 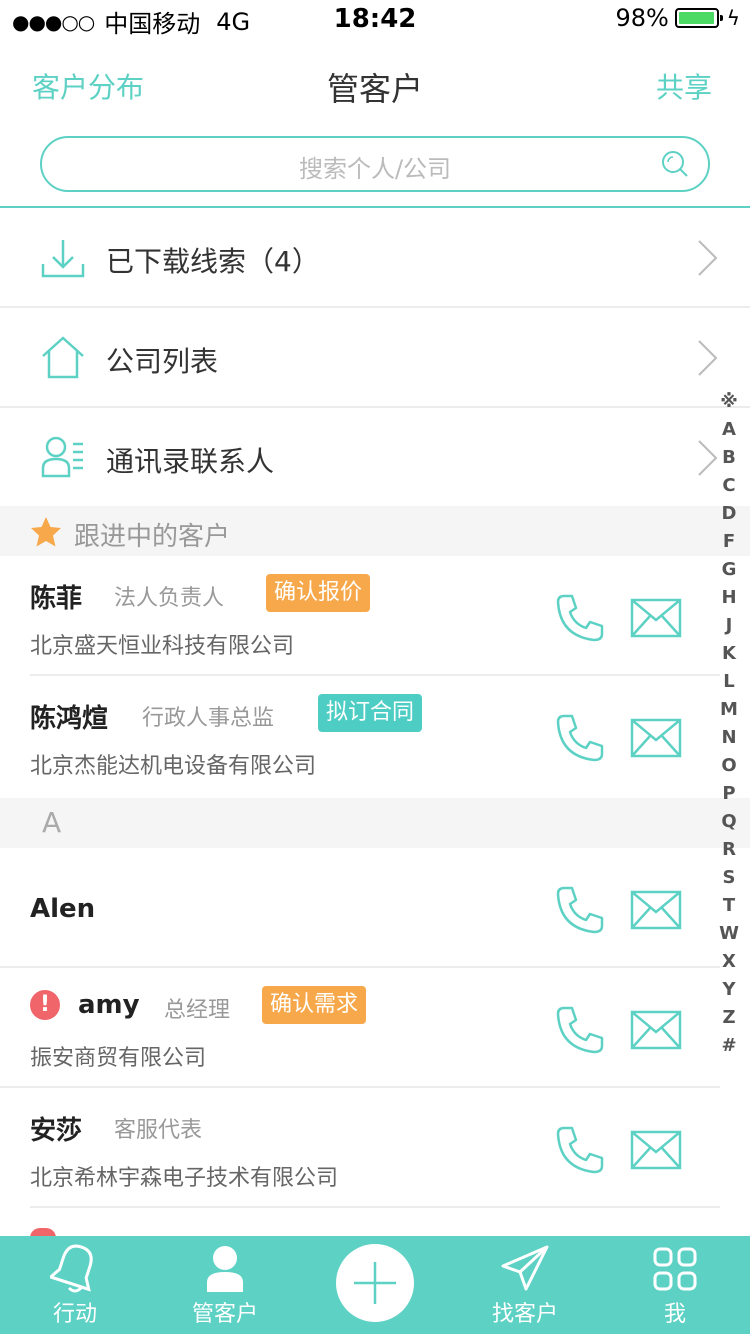 What do you see at coordinates (360, 1148) in the screenshot?
I see `contact-row: 安莎 客服代表 北京希林宇森电子技术有限公司` at bounding box center [360, 1148].